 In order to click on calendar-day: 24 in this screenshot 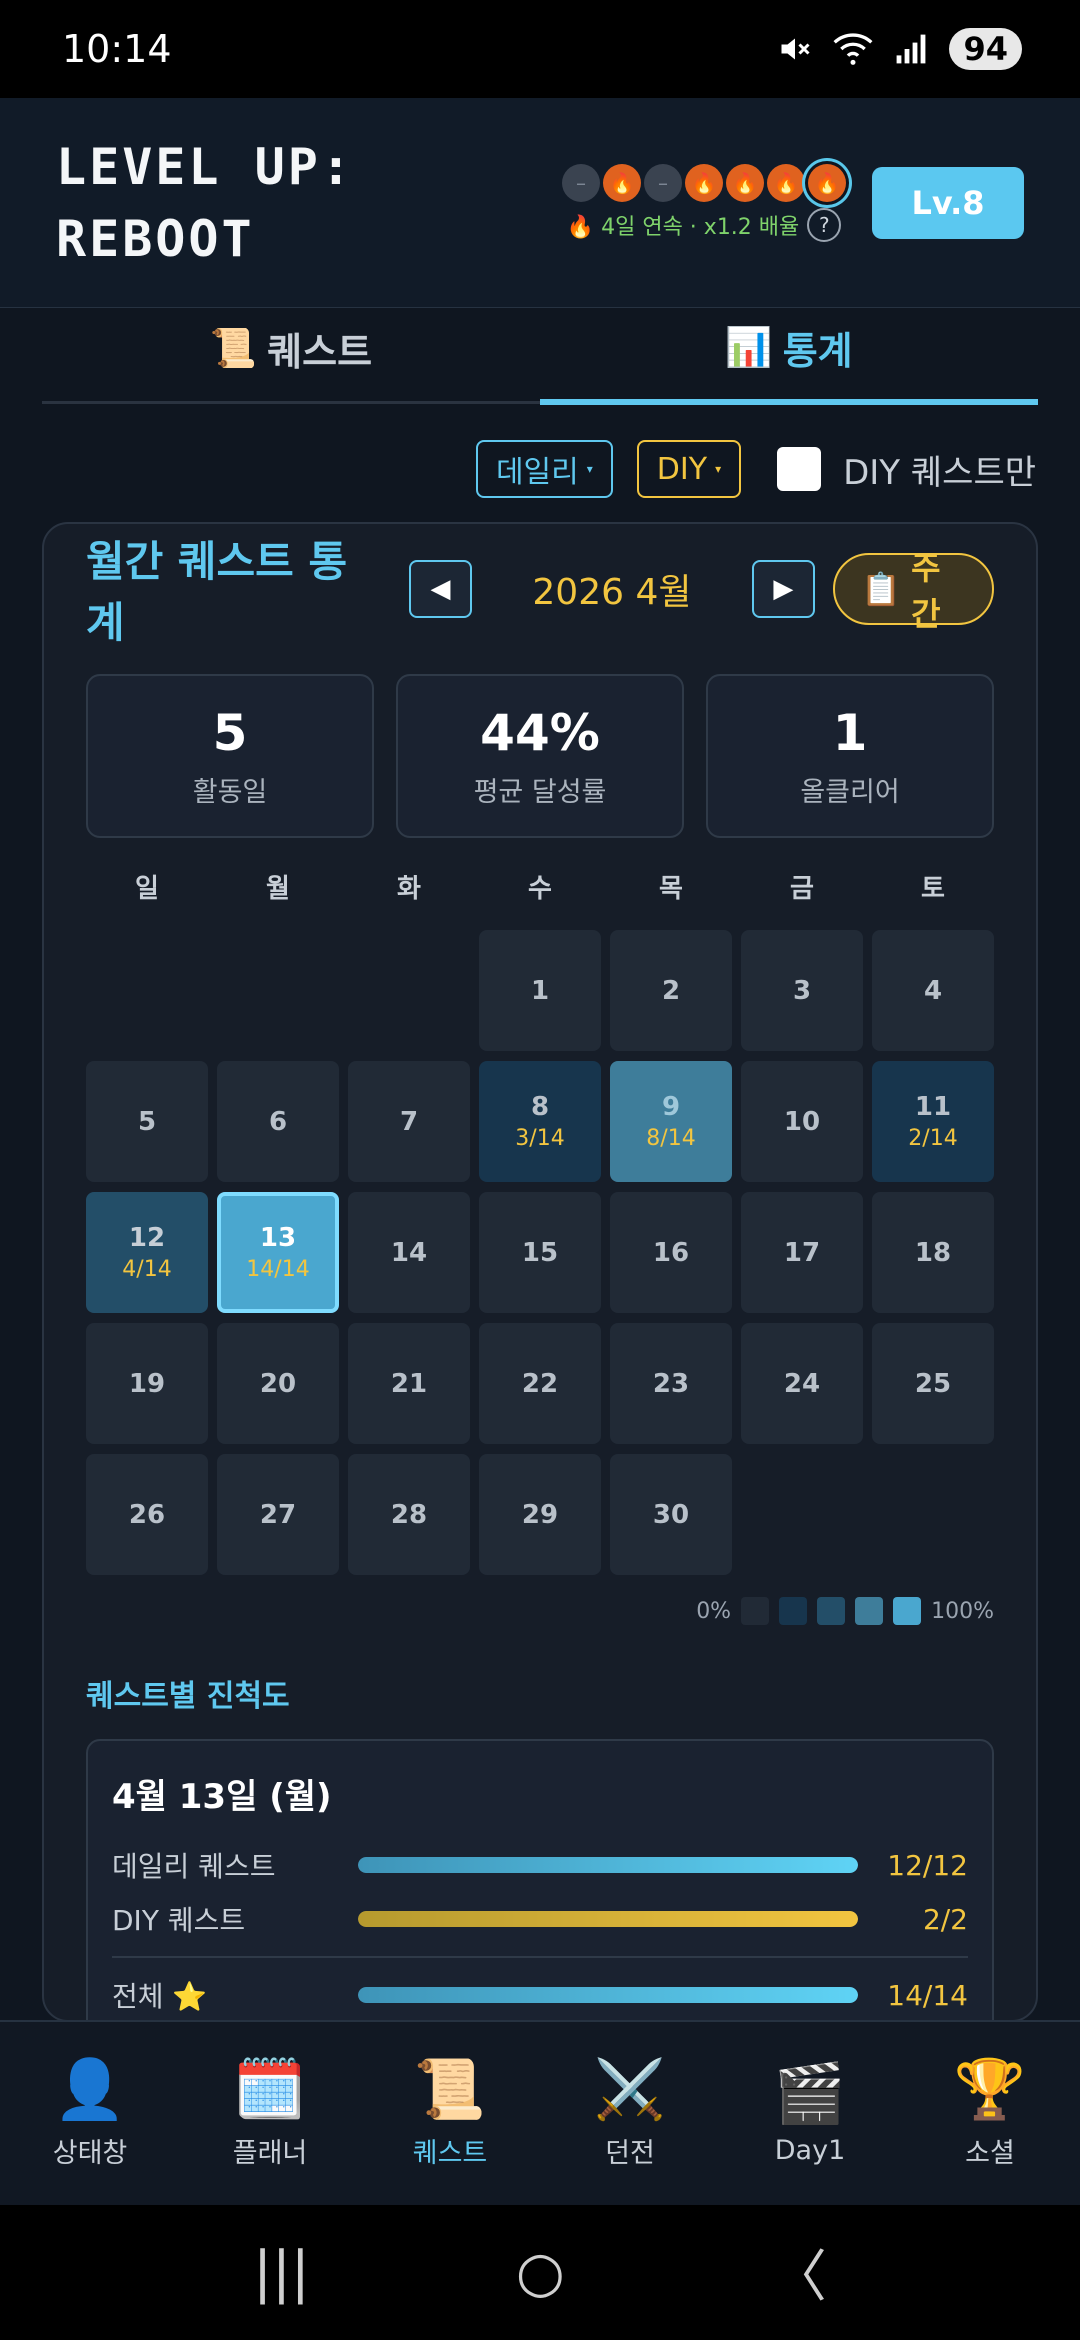, I will do `click(802, 1383)`.